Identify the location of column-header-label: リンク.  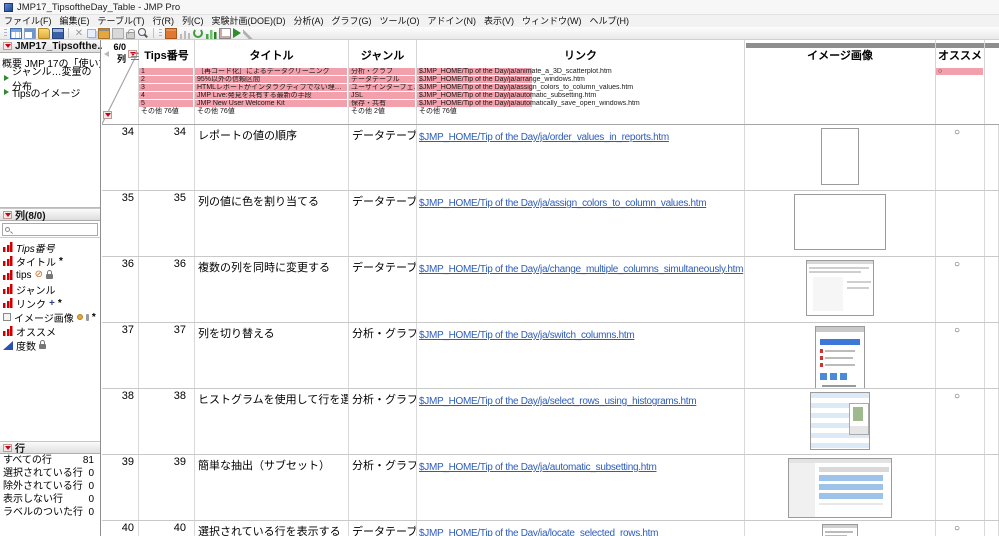
(580, 54).